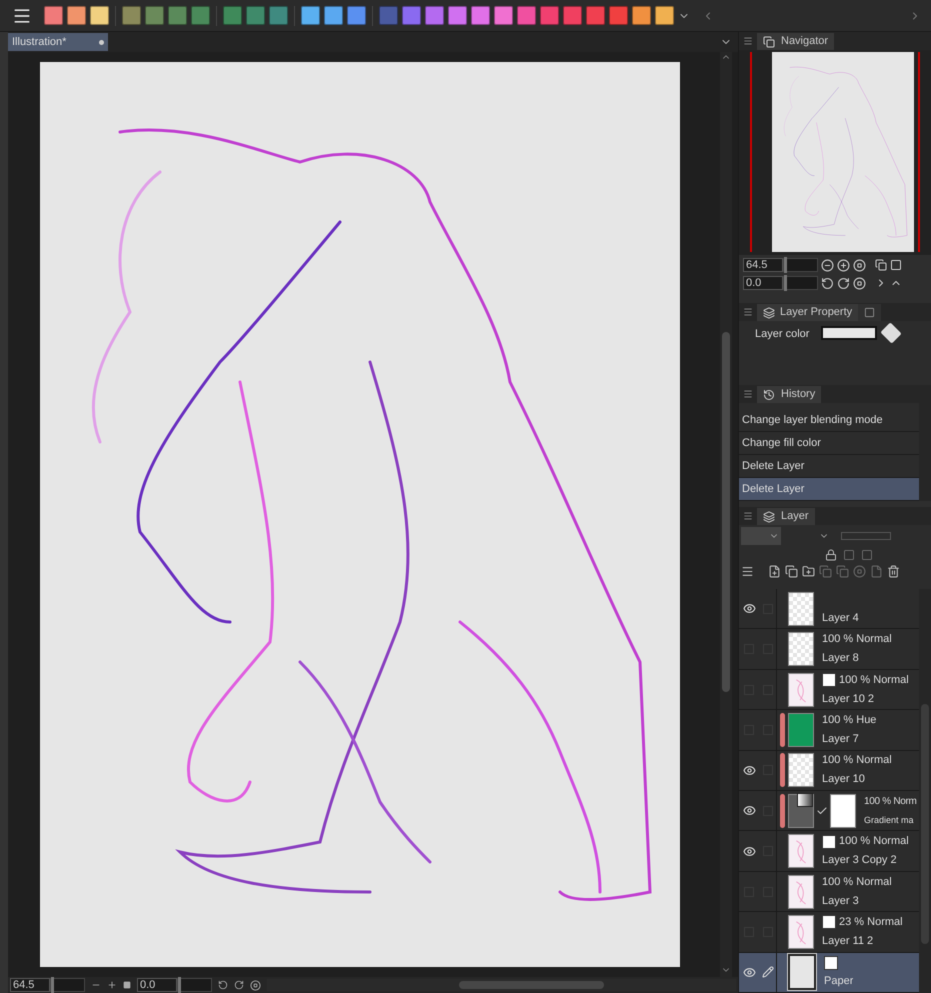 Image resolution: width=931 pixels, height=993 pixels. Describe the element at coordinates (774, 571) in the screenshot. I see `new-layer-icon` at that location.